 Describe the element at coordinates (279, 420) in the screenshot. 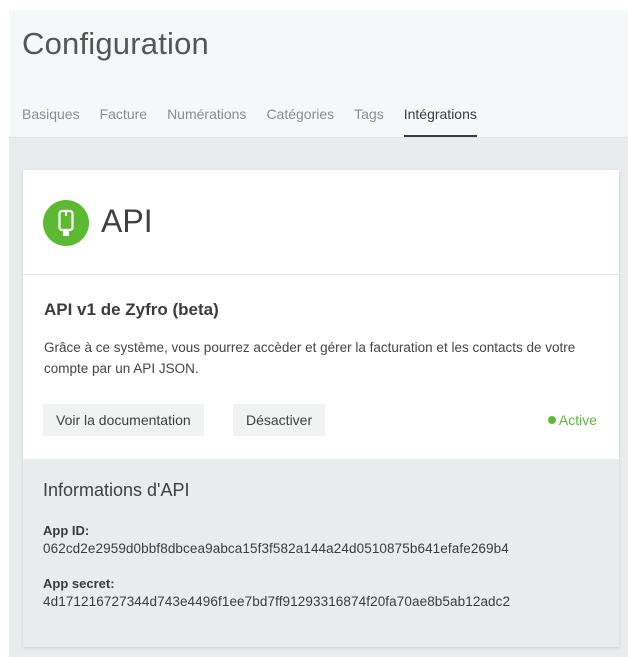

I see `deactivate-button: Désactiver` at that location.